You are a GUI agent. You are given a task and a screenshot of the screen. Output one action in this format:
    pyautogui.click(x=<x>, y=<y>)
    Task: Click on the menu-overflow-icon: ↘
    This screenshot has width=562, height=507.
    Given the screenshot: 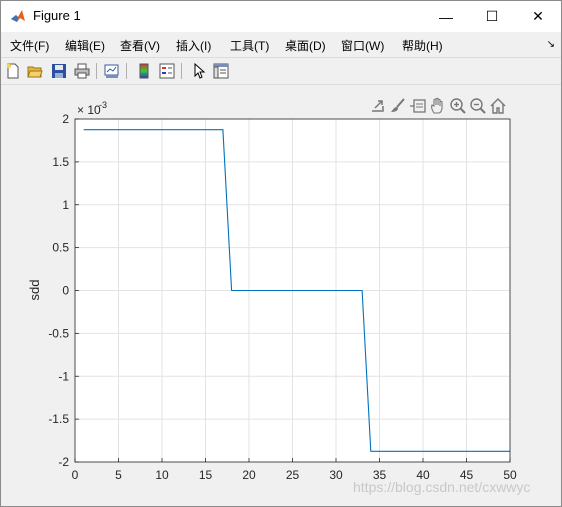 What is the action you would take?
    pyautogui.click(x=551, y=44)
    